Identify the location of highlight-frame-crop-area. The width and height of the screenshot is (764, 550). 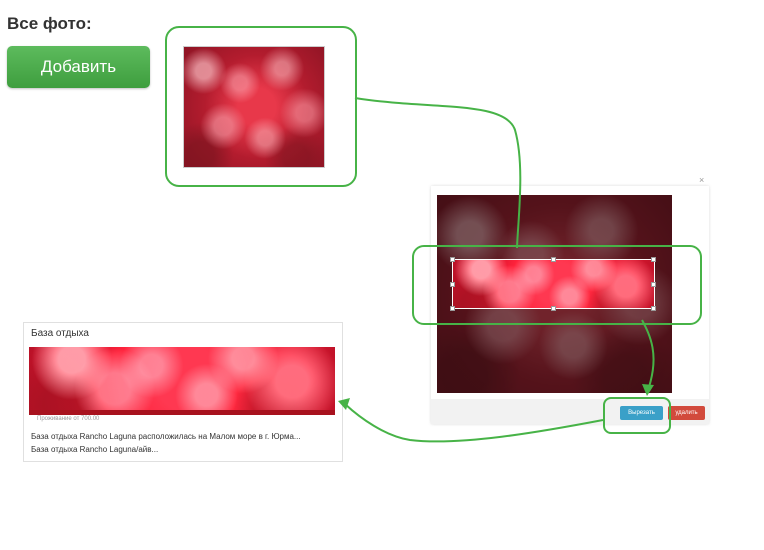
(557, 285).